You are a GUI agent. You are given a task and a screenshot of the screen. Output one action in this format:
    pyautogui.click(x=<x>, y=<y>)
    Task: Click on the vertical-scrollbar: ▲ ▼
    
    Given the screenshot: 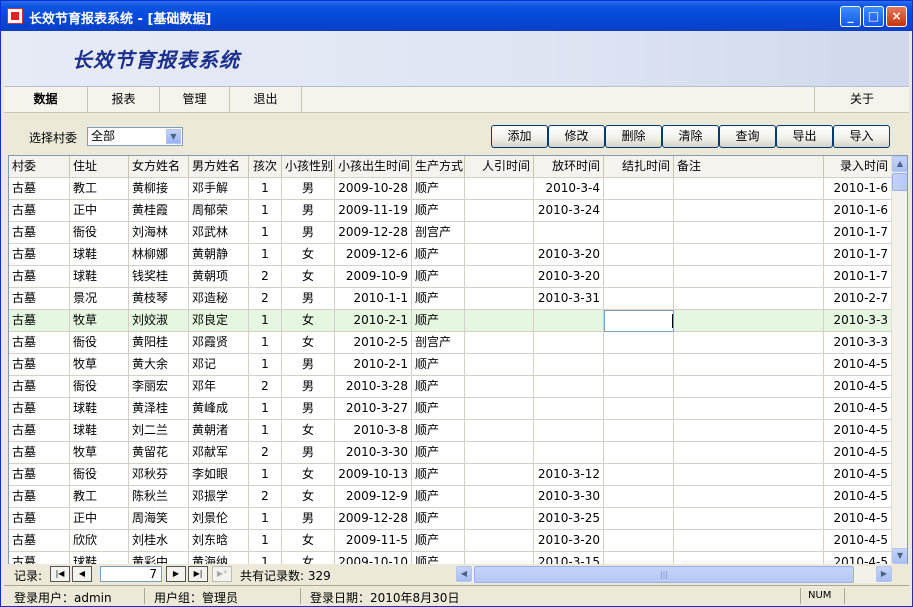 What is the action you would take?
    pyautogui.click(x=899, y=360)
    